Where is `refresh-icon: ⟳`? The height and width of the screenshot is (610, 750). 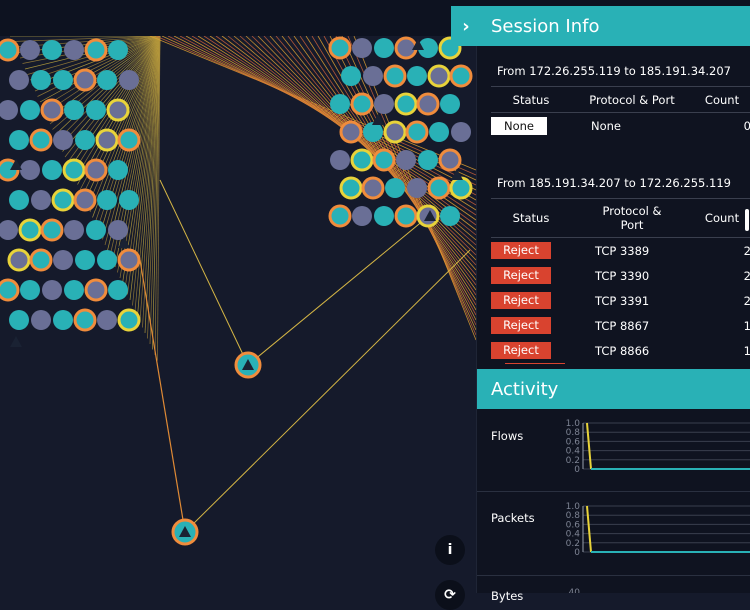 refresh-icon: ⟳ is located at coordinates (450, 595).